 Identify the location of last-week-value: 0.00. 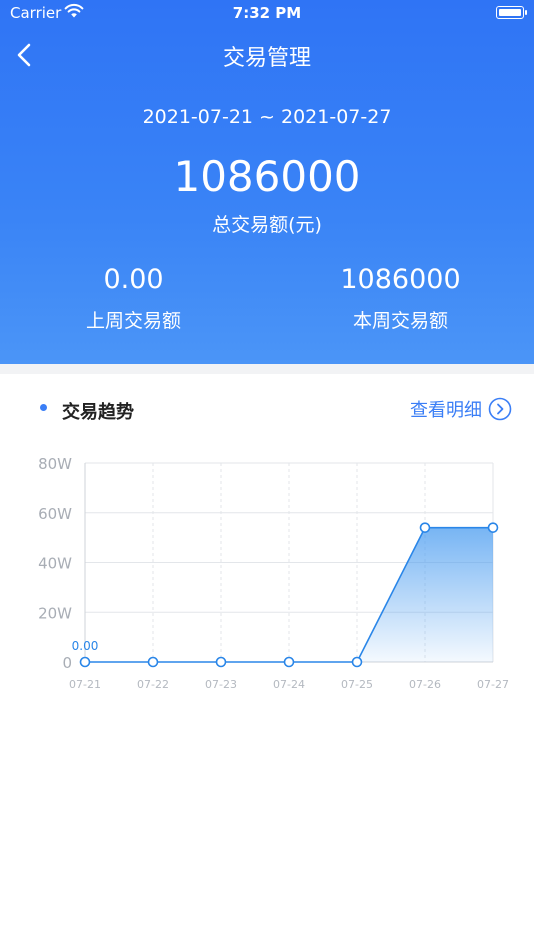
(133, 279).